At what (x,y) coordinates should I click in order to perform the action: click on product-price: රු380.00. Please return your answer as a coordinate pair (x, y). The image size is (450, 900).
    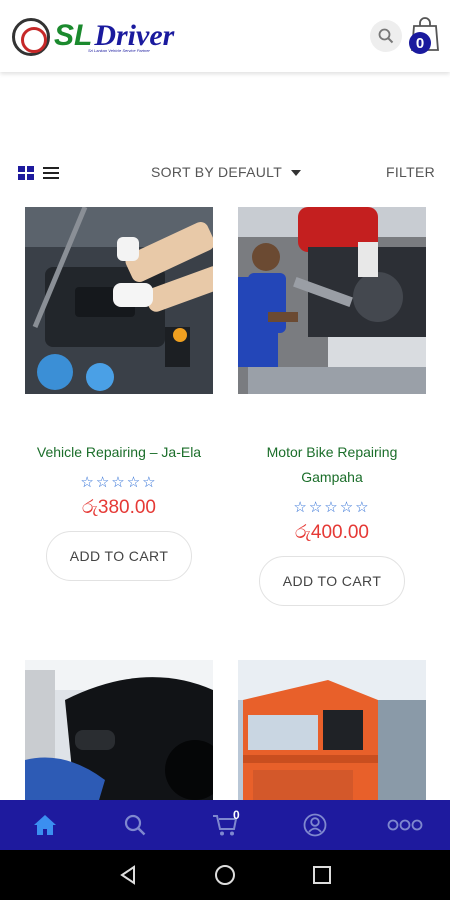
    Looking at the image, I should click on (119, 507).